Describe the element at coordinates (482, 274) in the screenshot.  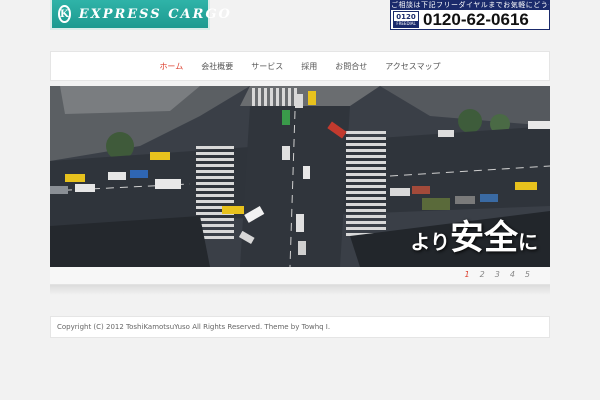
I see `pager-2: 2` at that location.